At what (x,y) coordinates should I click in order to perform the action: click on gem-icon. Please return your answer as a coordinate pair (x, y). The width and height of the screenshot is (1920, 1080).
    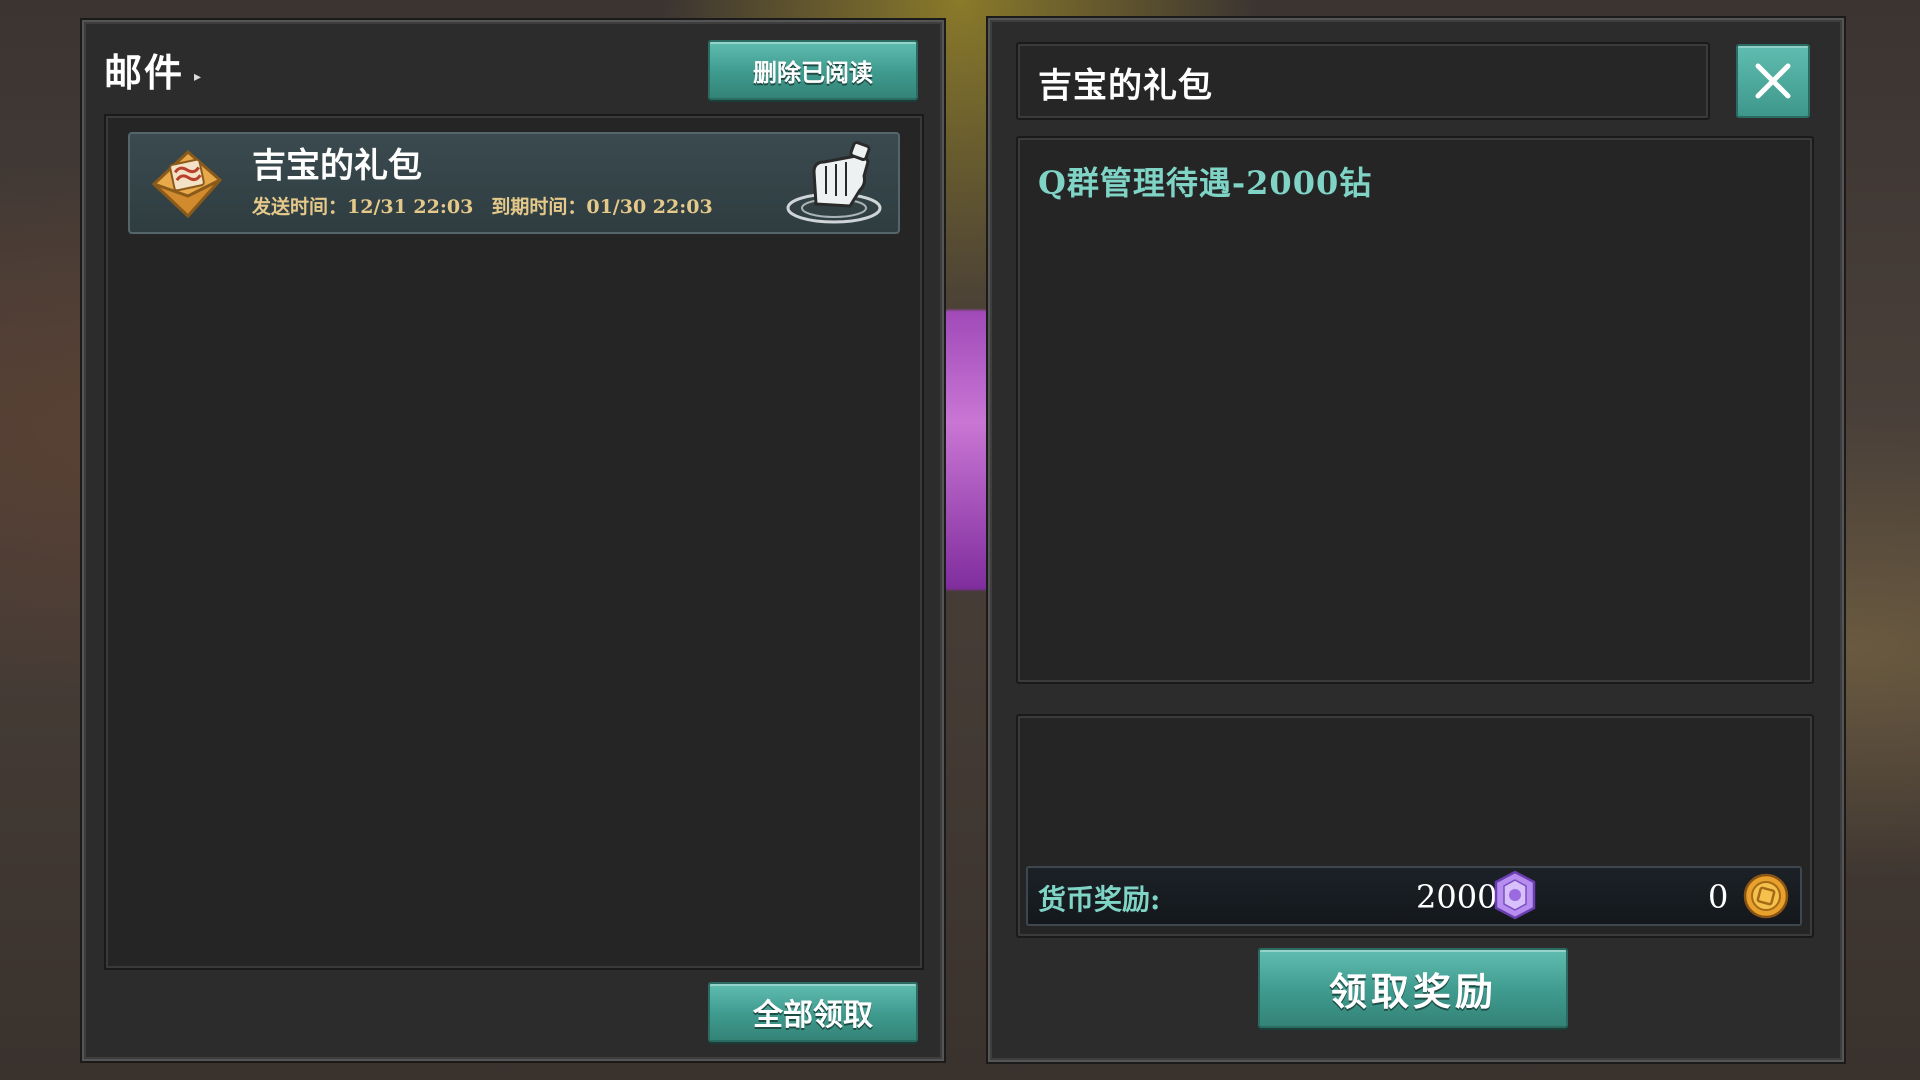
    Looking at the image, I should click on (1515, 895).